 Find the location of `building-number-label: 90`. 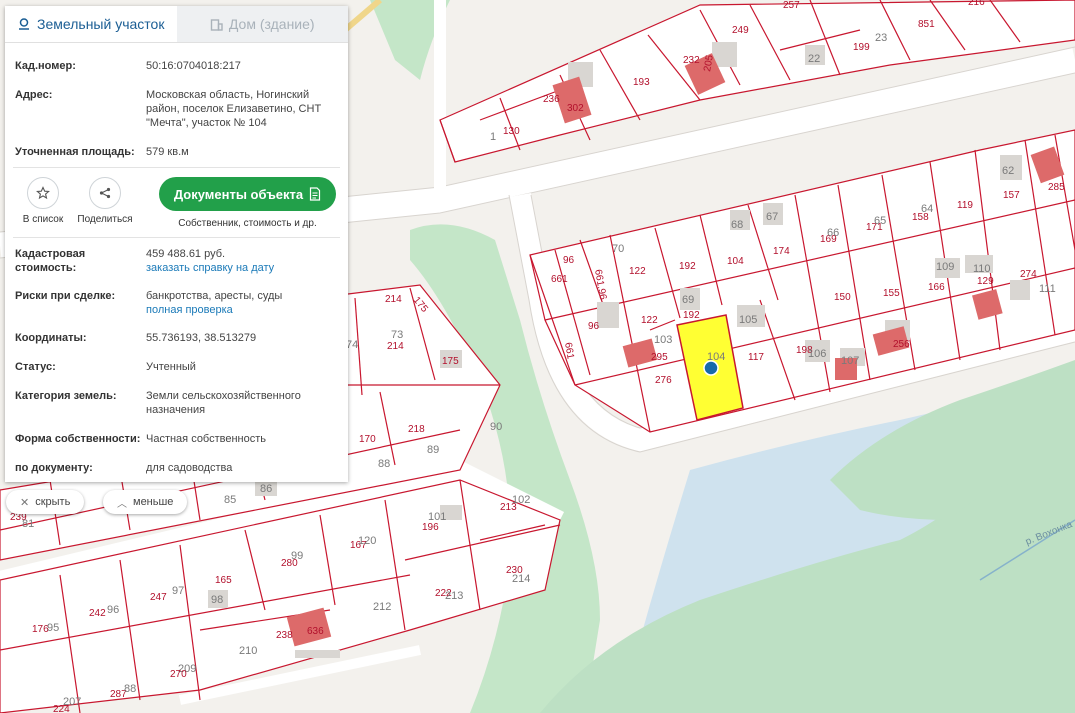

building-number-label: 90 is located at coordinates (496, 427).